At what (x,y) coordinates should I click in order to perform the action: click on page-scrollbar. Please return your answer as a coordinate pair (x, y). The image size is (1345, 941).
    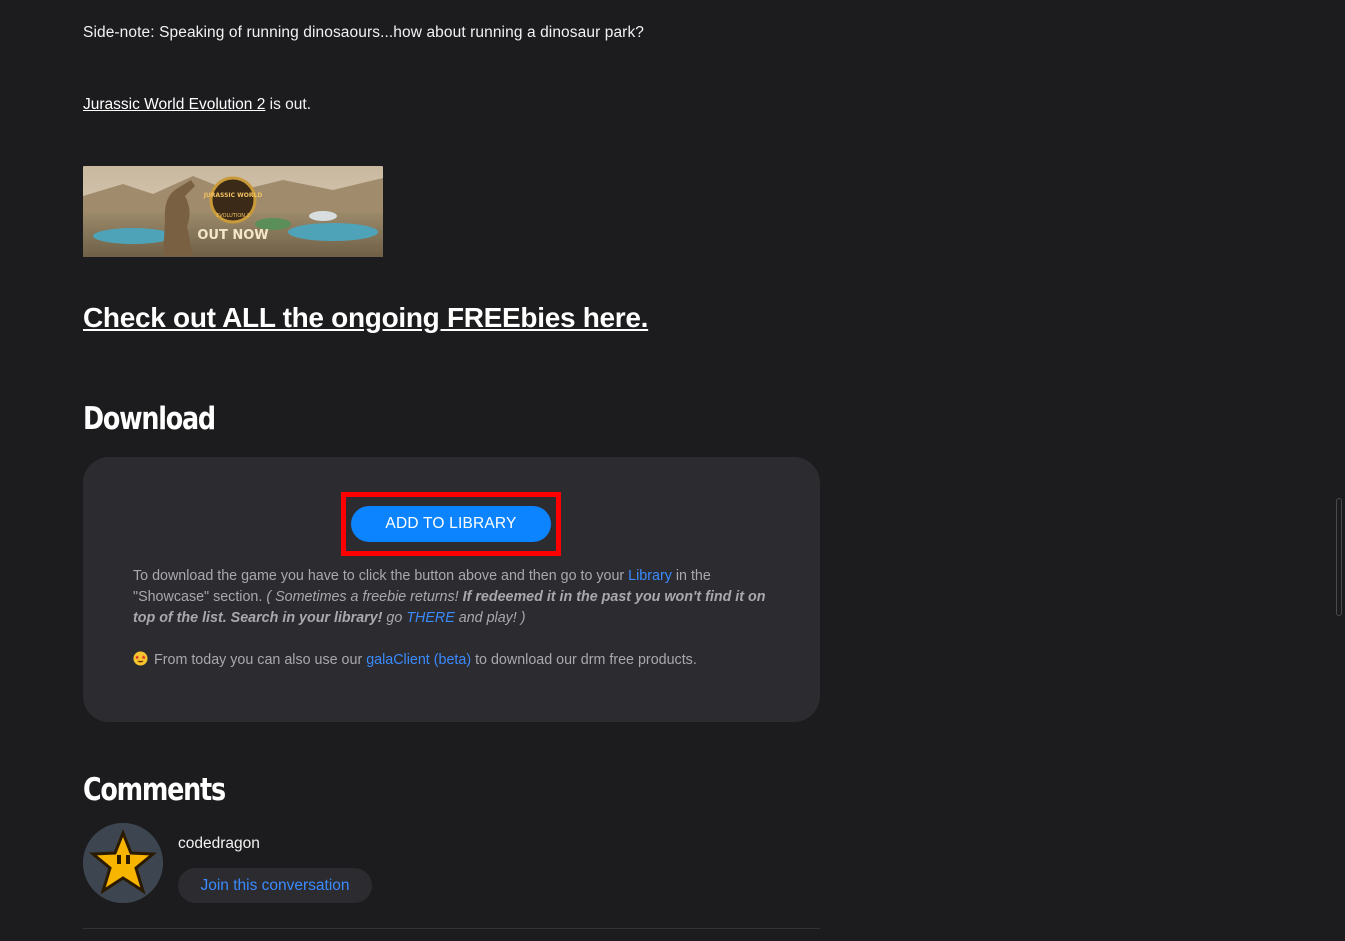
    Looking at the image, I should click on (1339, 557).